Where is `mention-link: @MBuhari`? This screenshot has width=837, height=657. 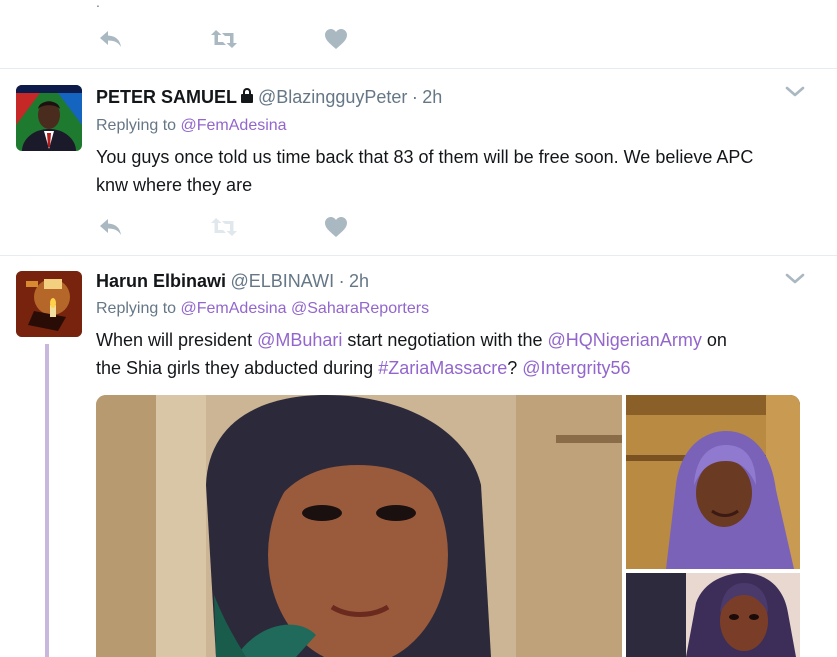
mention-link: @MBuhari is located at coordinates (299, 340).